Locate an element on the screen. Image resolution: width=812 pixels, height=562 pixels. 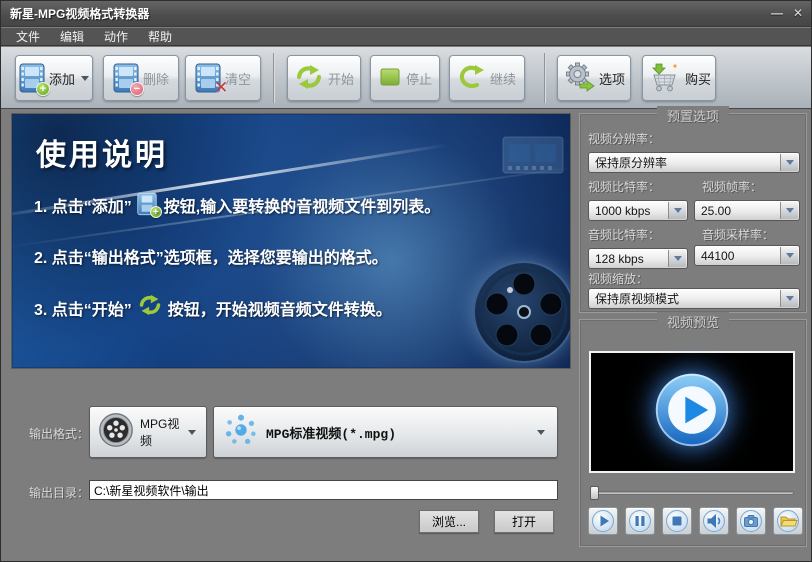
menu-bar: 文件 编辑 动作 帮助 is located at coordinates (406, 37).